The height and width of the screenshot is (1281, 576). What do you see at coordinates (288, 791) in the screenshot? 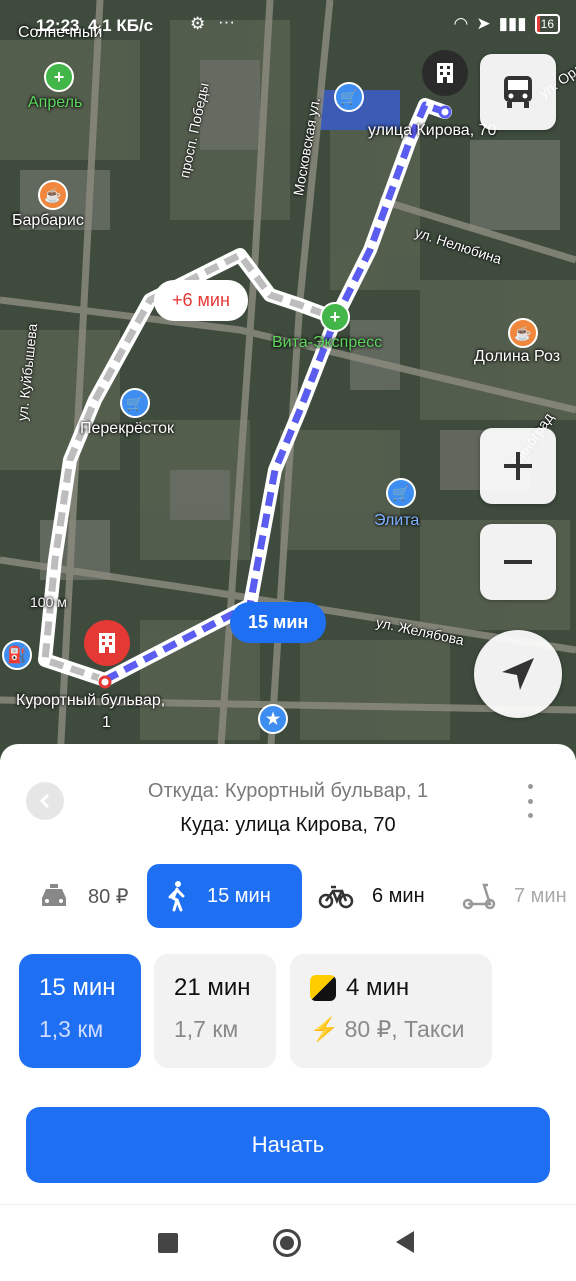
I see `route-from: Откуда: Курортный бульвар, 1` at bounding box center [288, 791].